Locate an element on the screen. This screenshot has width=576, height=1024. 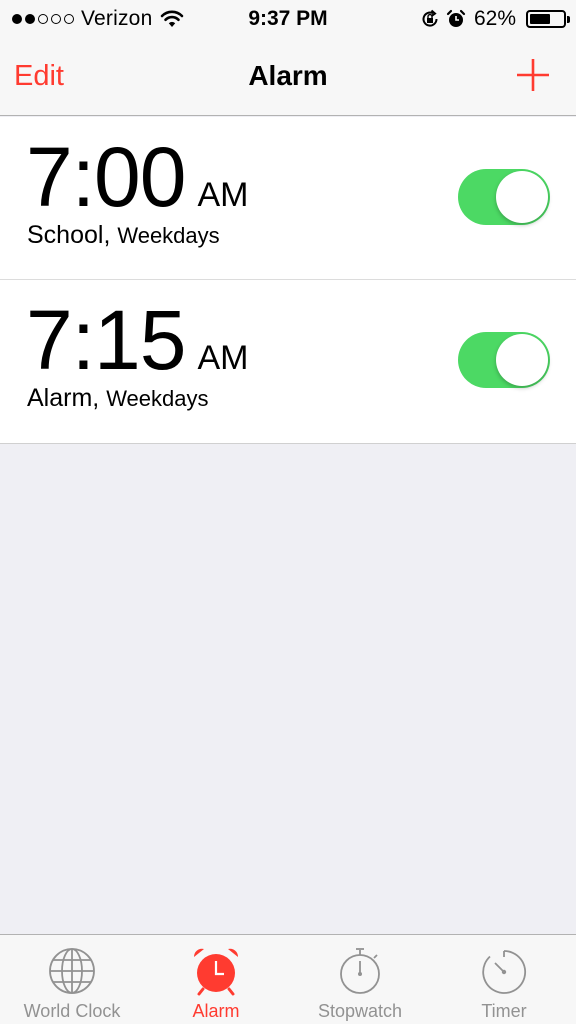
tab-bar: World Clock Alarm Stopwatch Timer is located at coordinates (288, 979).